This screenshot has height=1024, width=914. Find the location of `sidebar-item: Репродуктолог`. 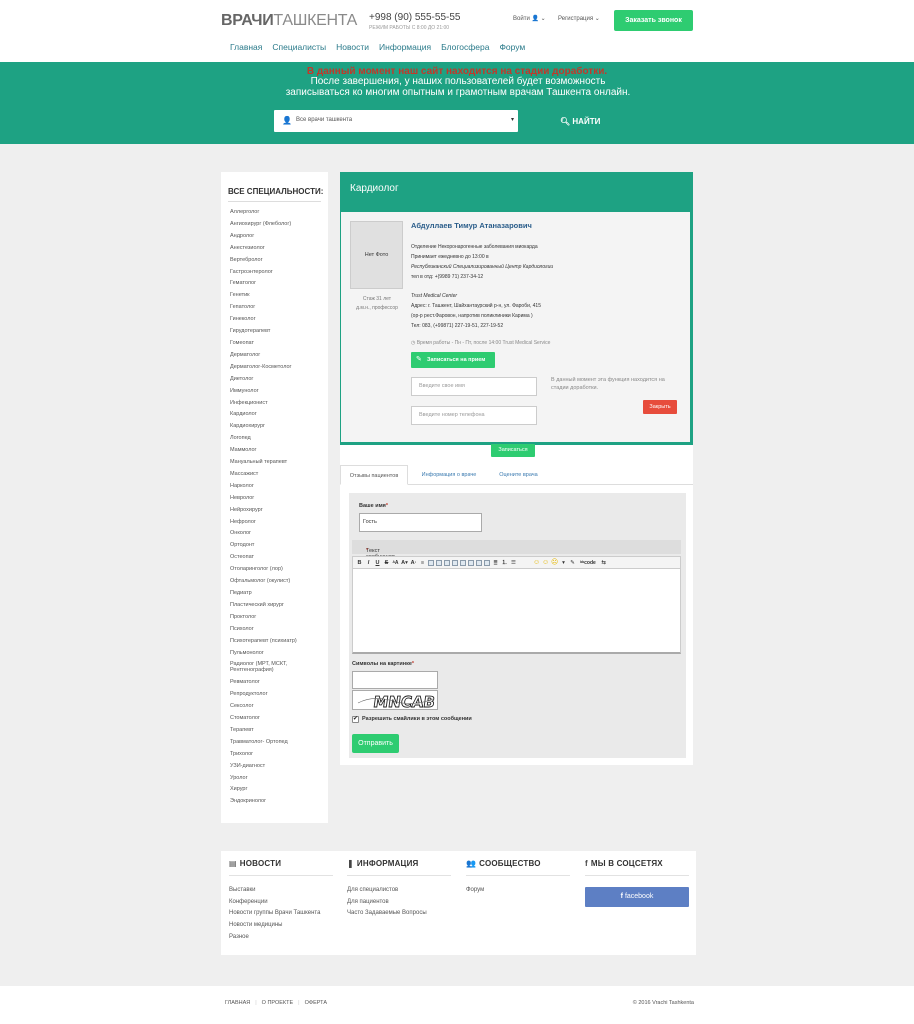

sidebar-item: Репродуктолог is located at coordinates (278, 694).